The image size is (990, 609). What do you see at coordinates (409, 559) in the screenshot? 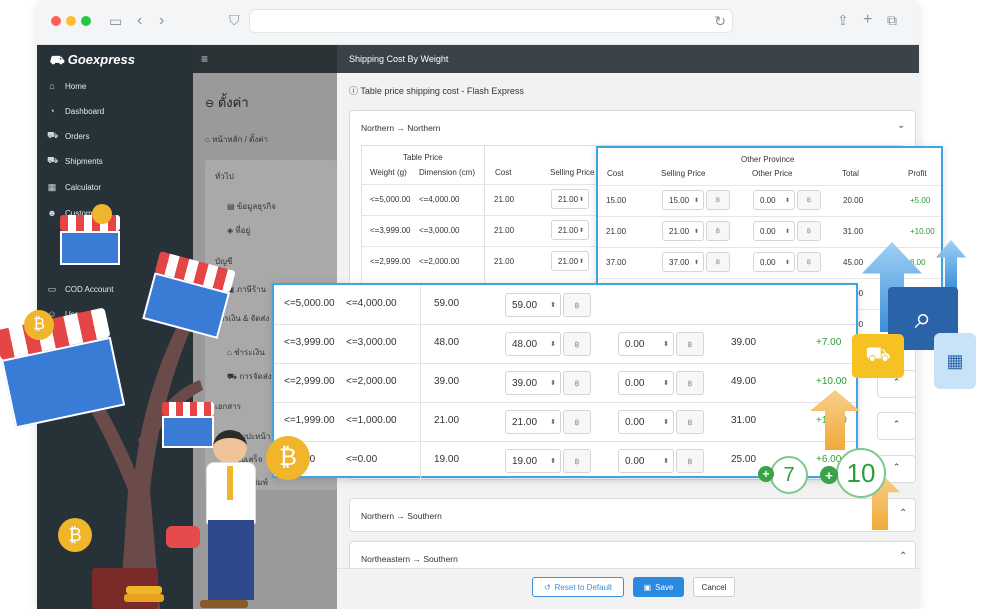
I see `route-title: Northeastern → Southern` at bounding box center [409, 559].